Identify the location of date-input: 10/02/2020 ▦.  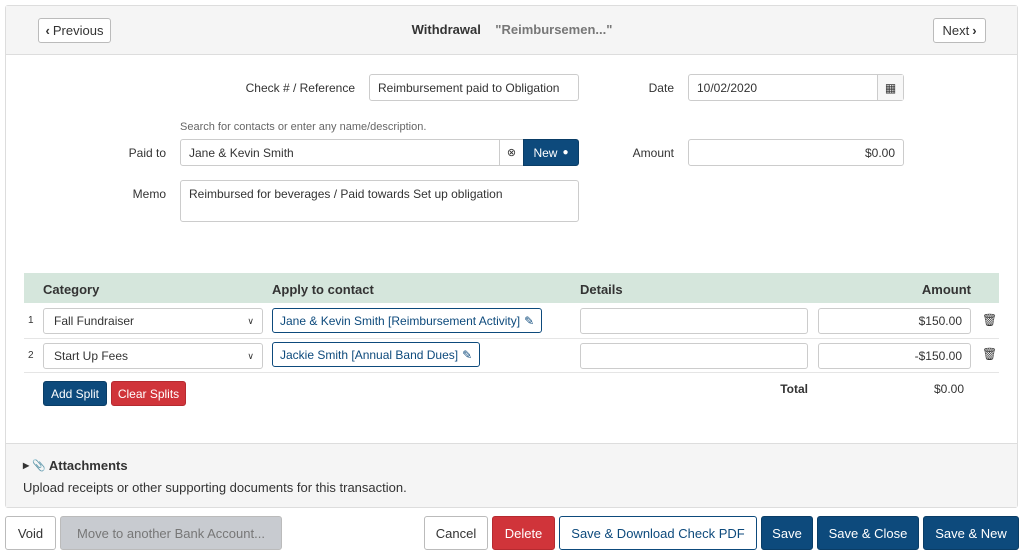
(796, 87).